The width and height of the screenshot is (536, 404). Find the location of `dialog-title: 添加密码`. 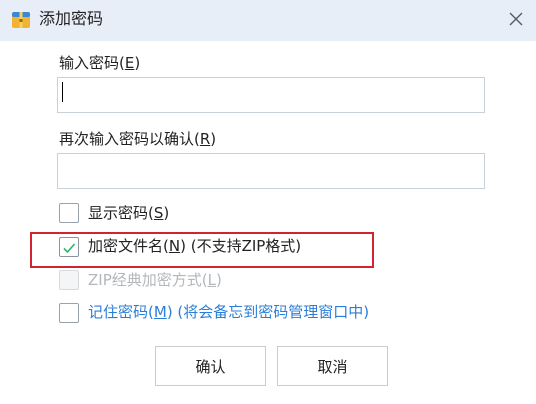

dialog-title: 添加密码 is located at coordinates (71, 18).